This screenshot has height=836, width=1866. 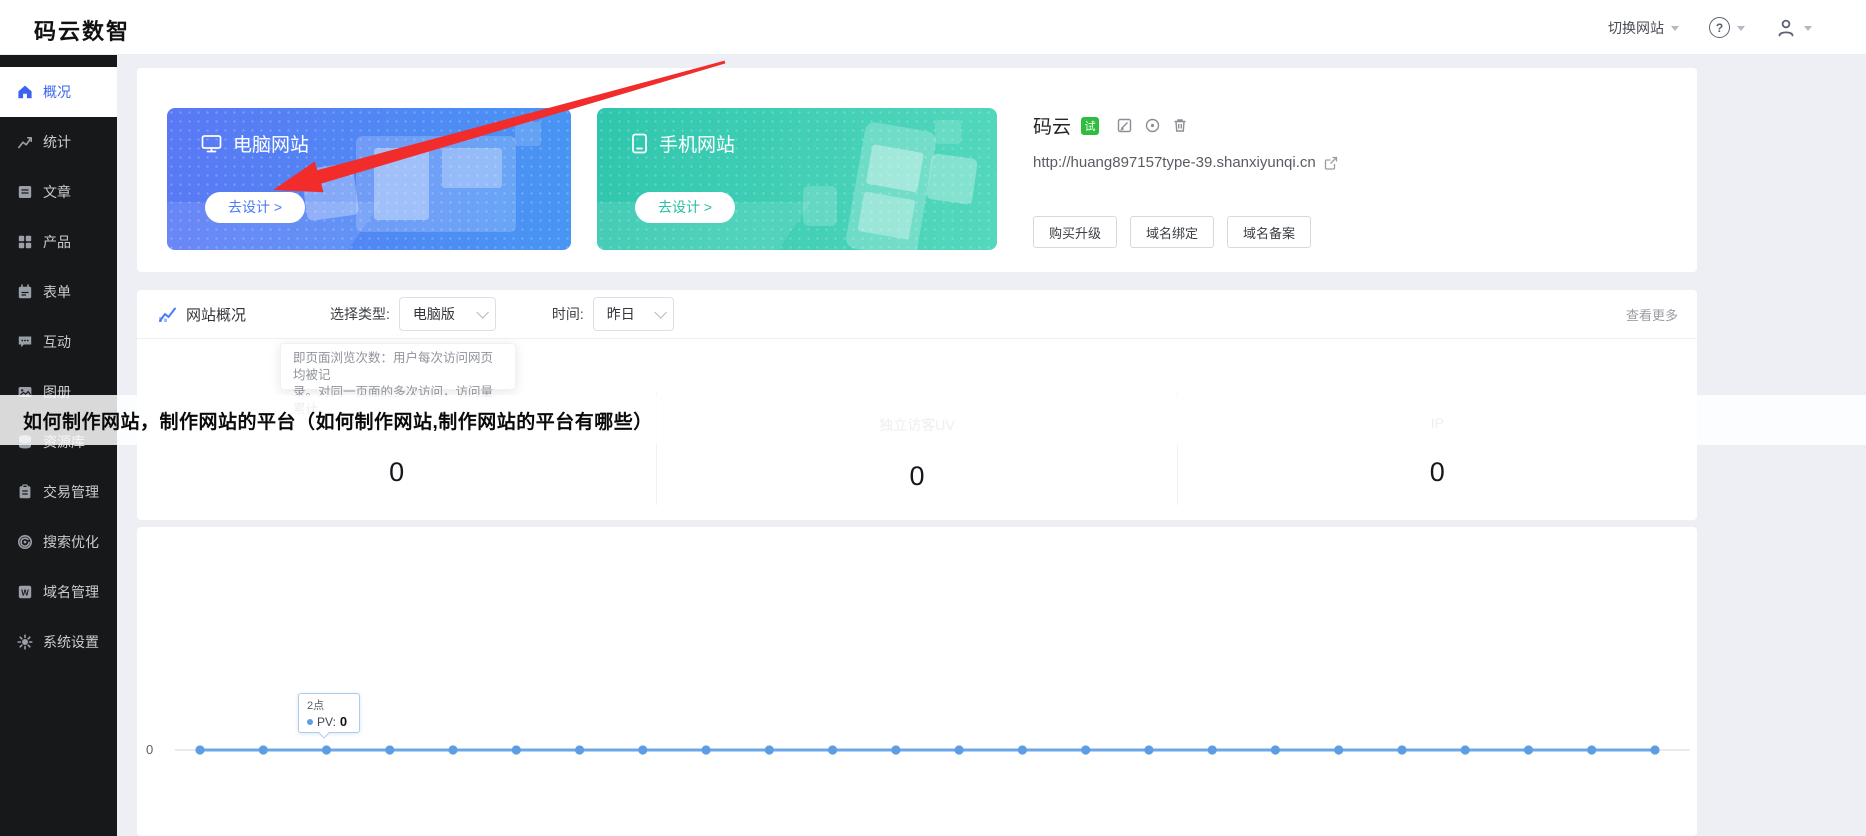 What do you see at coordinates (25, 342) in the screenshot?
I see `interact-icon` at bounding box center [25, 342].